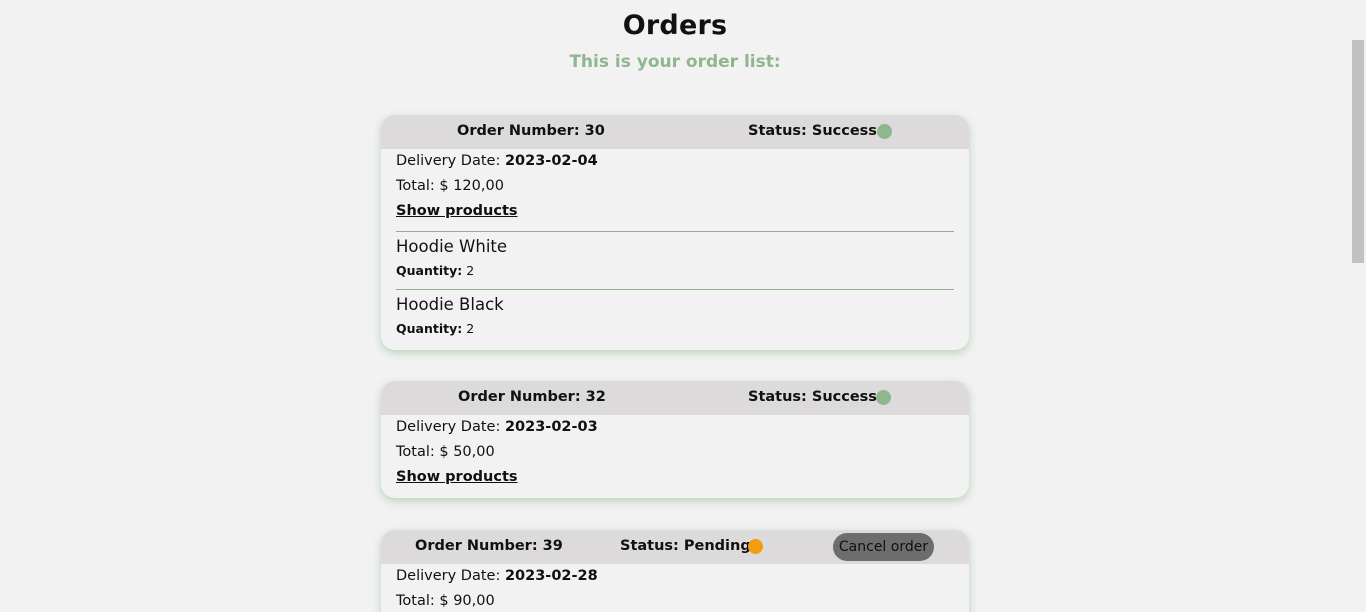 Image resolution: width=1366 pixels, height=612 pixels. Describe the element at coordinates (531, 131) in the screenshot. I see `order-number: Order Number: 30` at that location.